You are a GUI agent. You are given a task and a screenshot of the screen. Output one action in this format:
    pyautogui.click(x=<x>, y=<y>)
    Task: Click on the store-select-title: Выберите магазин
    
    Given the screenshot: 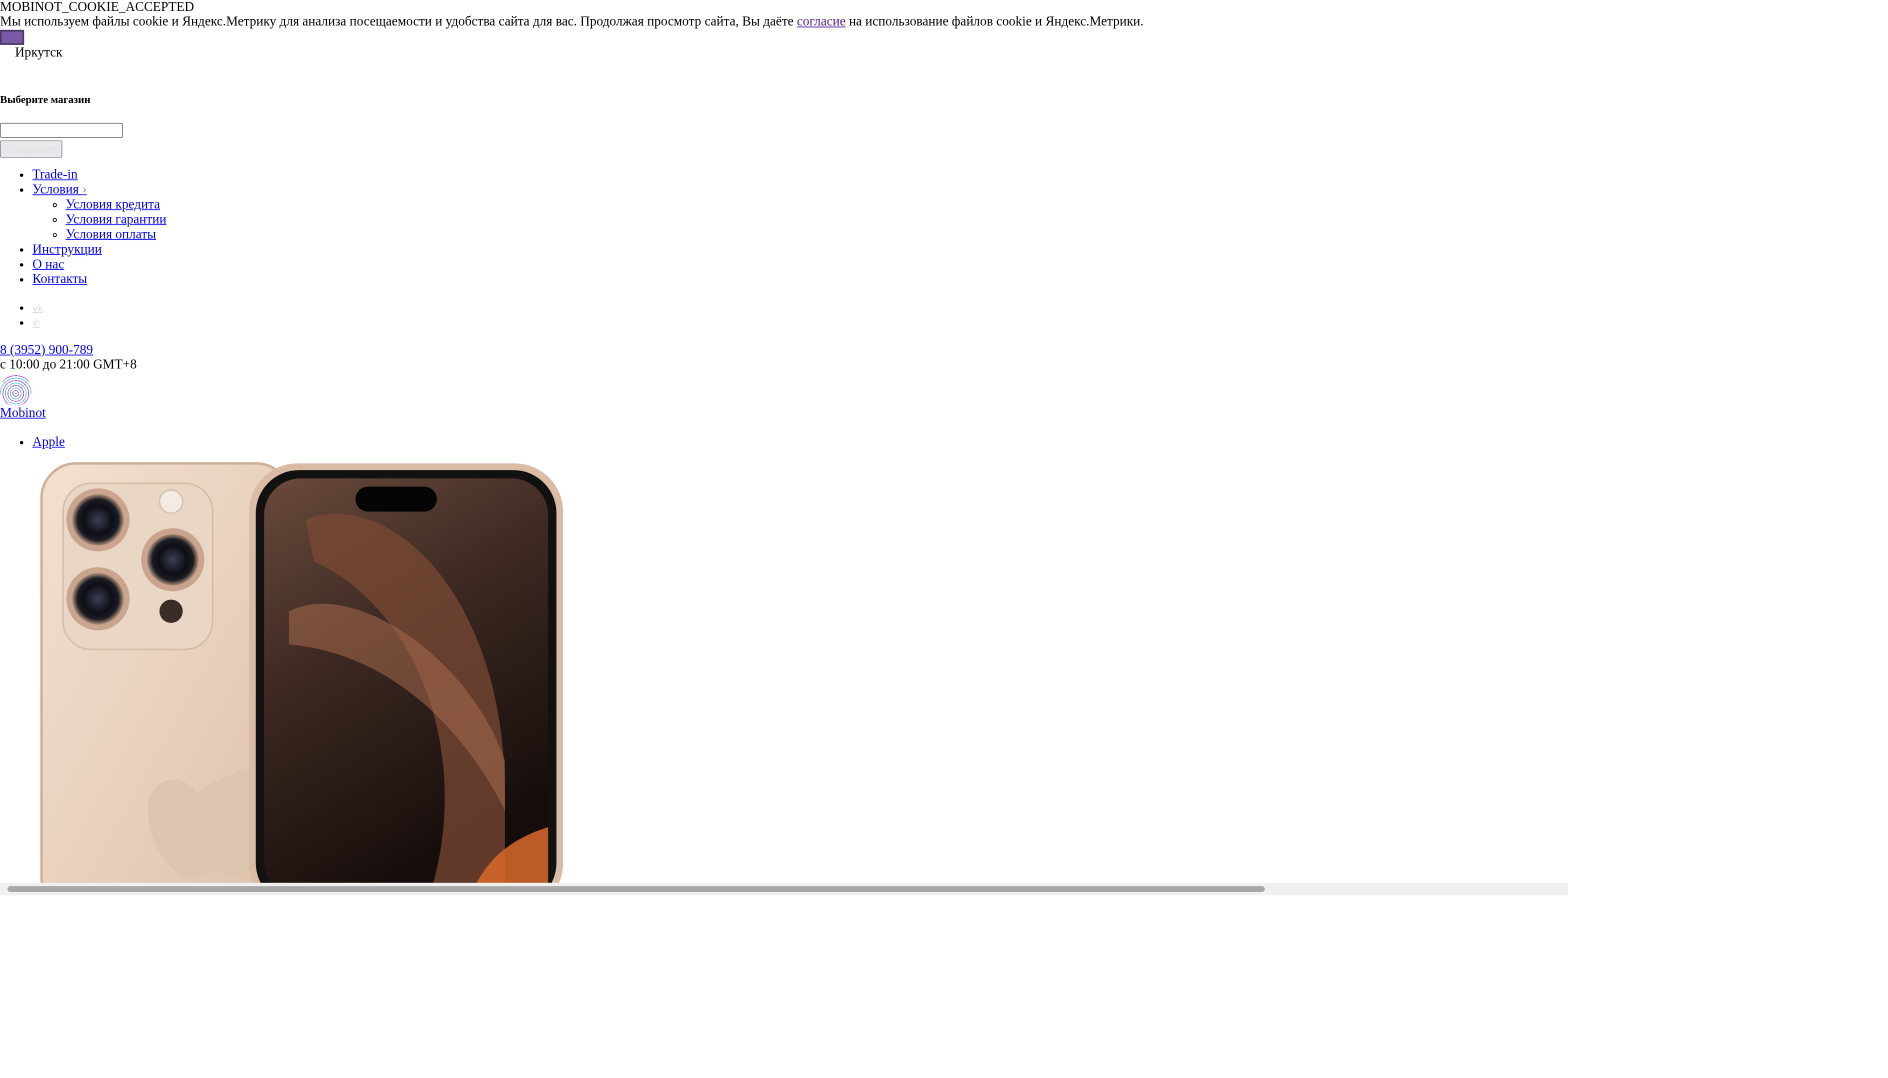 What is the action you would take?
    pyautogui.click(x=45, y=99)
    